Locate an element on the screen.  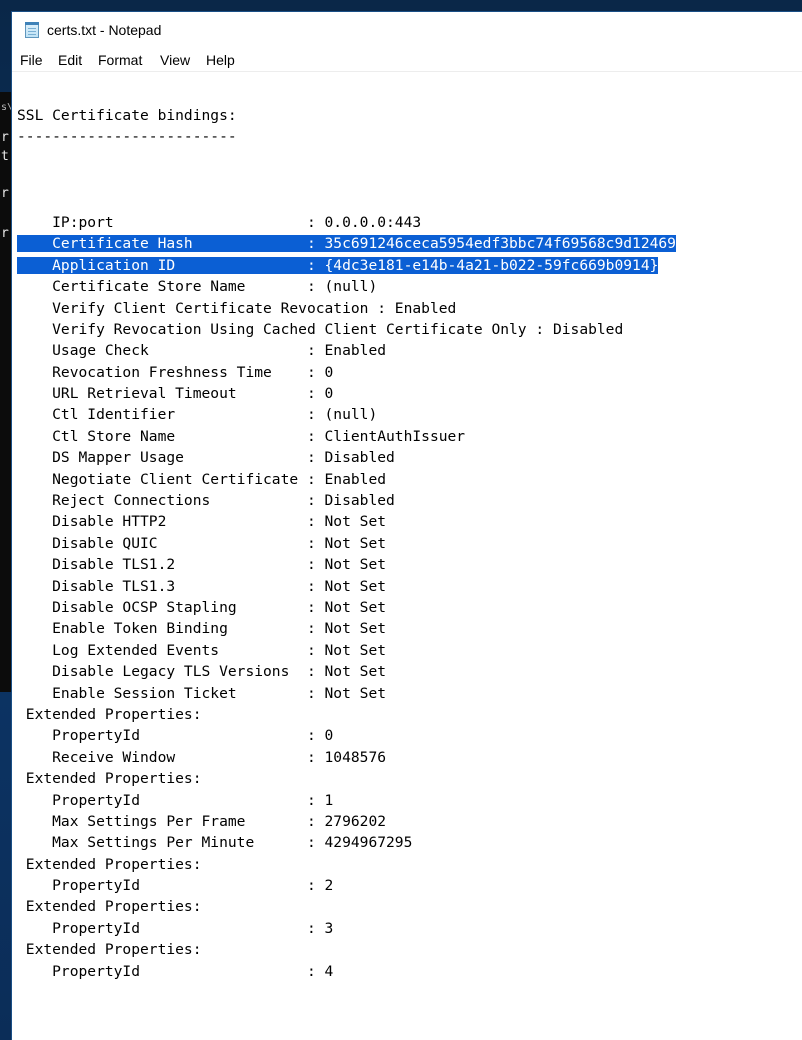
background-text-fragment: t is located at coordinates (5, 156).